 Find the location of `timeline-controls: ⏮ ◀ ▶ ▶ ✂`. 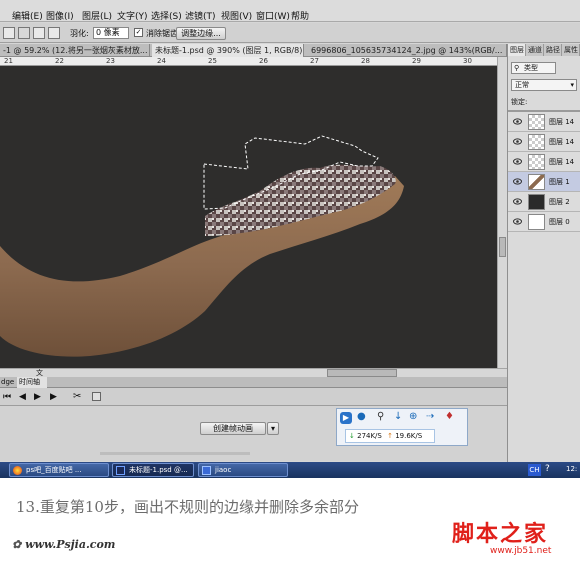

timeline-controls: ⏮ ◀ ▶ ▶ ✂ is located at coordinates (253, 397).